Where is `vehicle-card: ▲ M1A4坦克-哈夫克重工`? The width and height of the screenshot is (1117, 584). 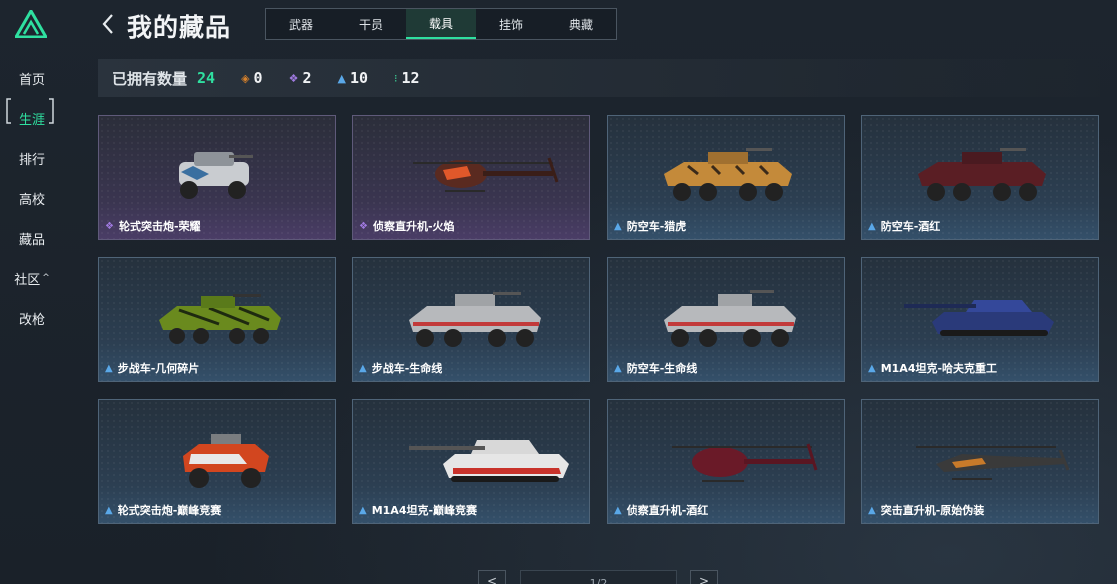
vehicle-card: ▲ M1A4坦克-哈夫克重工 is located at coordinates (980, 319).